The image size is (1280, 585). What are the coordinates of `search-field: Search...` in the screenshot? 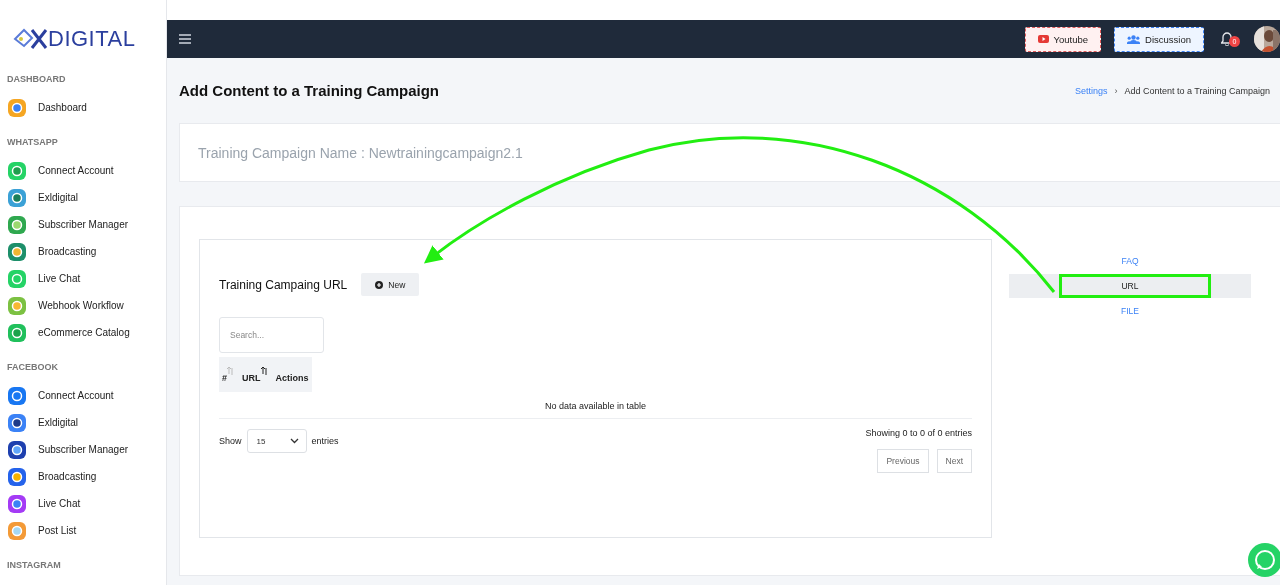 It's located at (271, 335).